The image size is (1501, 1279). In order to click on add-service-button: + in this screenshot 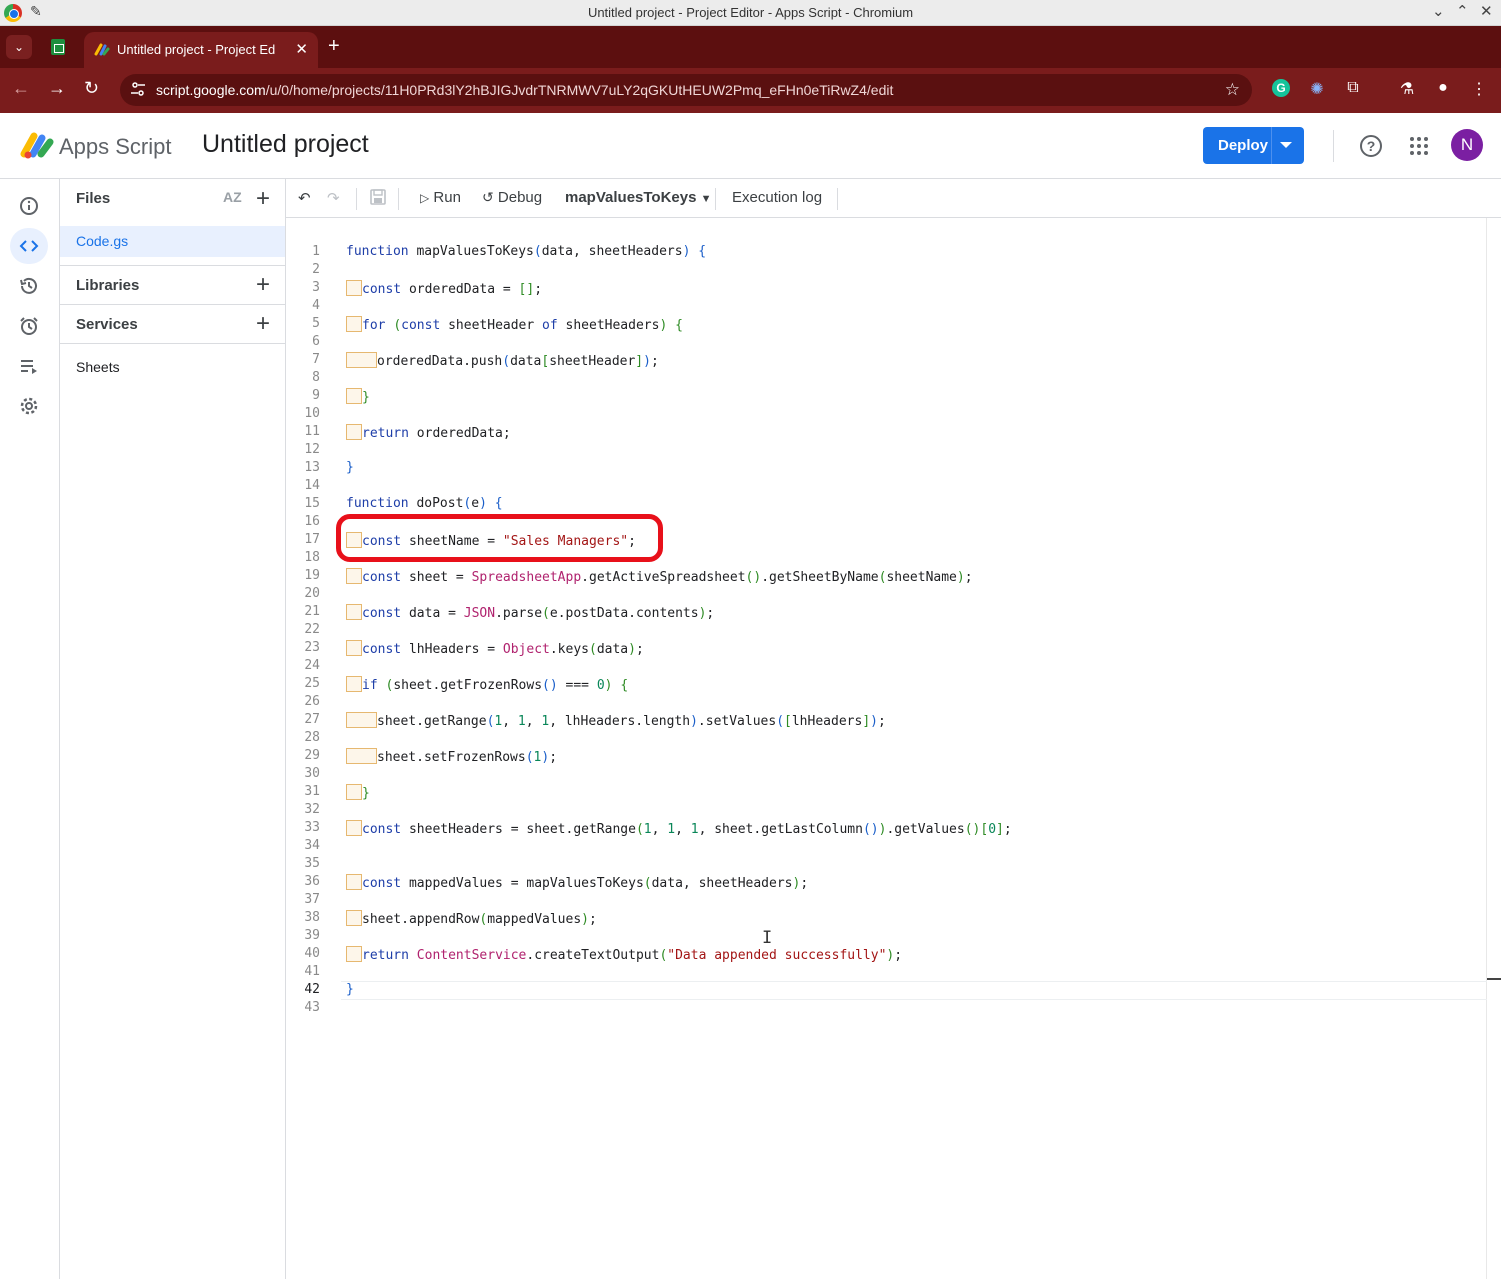, I will do `click(263, 324)`.